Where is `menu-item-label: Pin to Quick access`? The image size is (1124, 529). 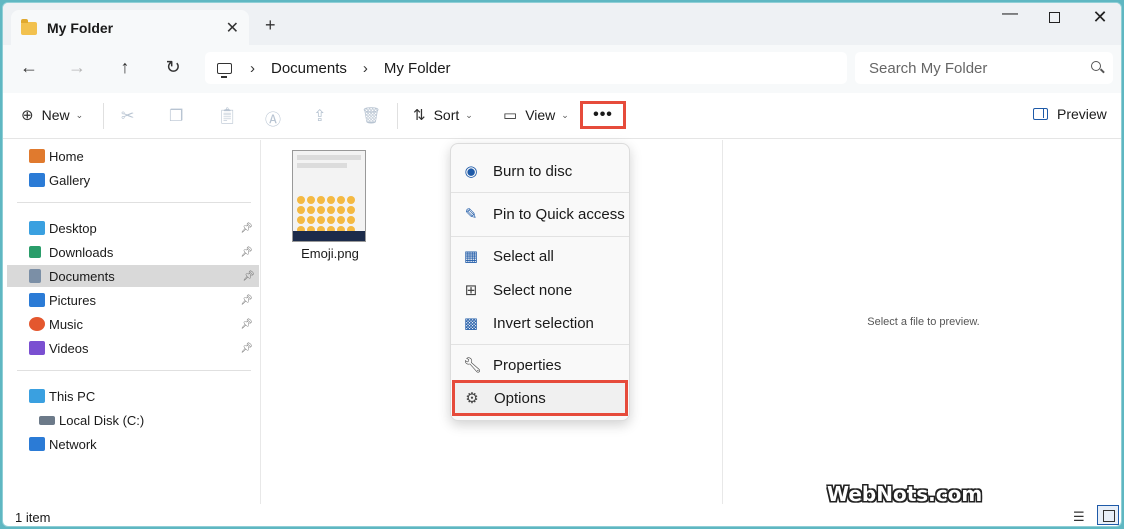
menu-item-label: Pin to Quick access is located at coordinates (559, 214).